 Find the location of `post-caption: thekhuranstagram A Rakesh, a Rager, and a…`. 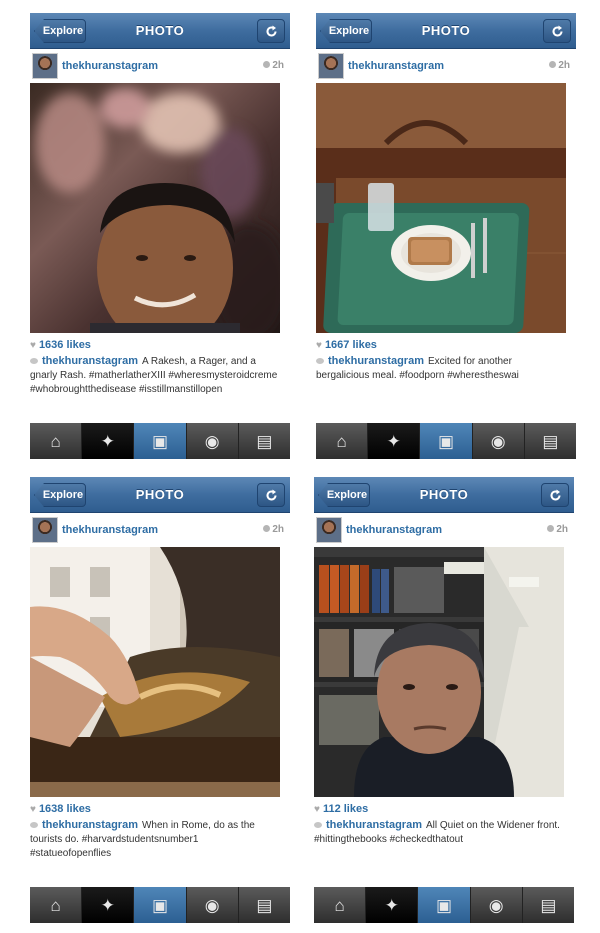

post-caption: thekhuranstagram A Rakesh, a Rager, and a… is located at coordinates (155, 375).